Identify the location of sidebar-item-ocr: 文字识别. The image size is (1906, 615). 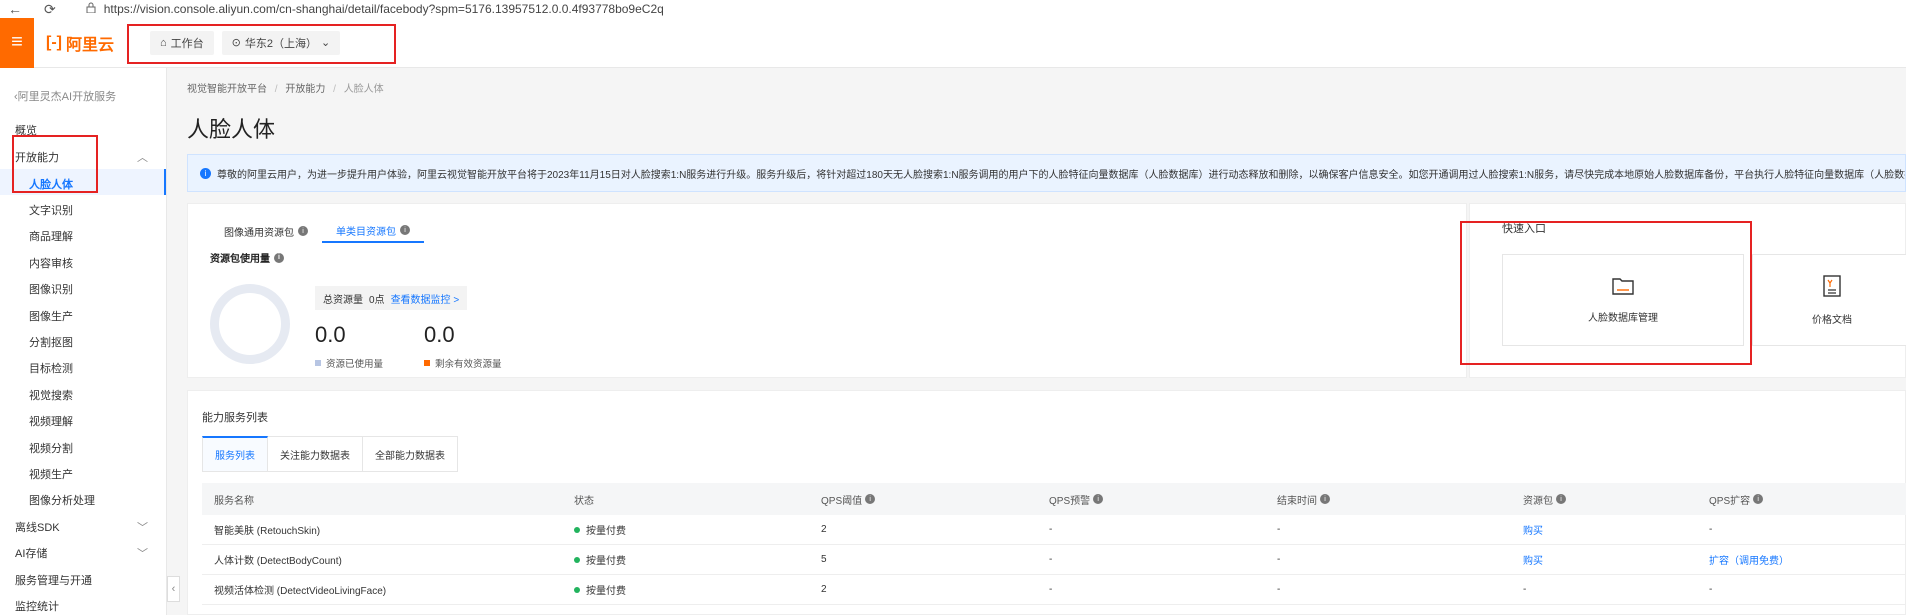
(51, 210).